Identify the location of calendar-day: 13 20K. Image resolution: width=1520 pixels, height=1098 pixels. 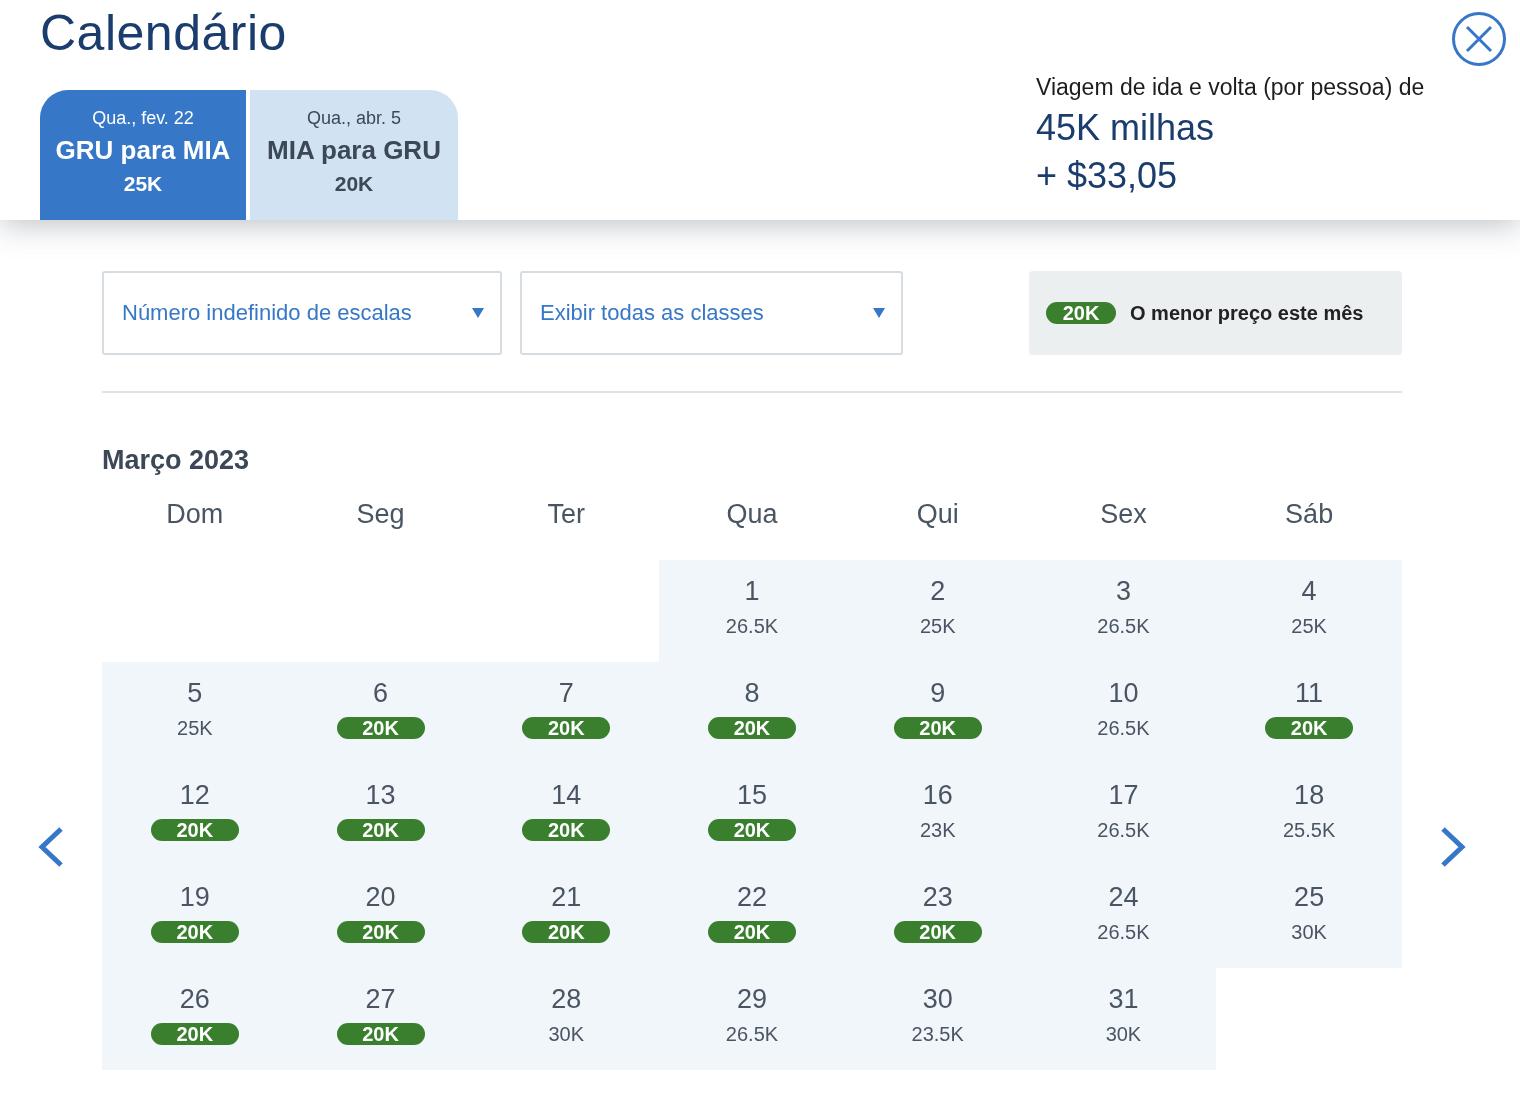
(380, 815).